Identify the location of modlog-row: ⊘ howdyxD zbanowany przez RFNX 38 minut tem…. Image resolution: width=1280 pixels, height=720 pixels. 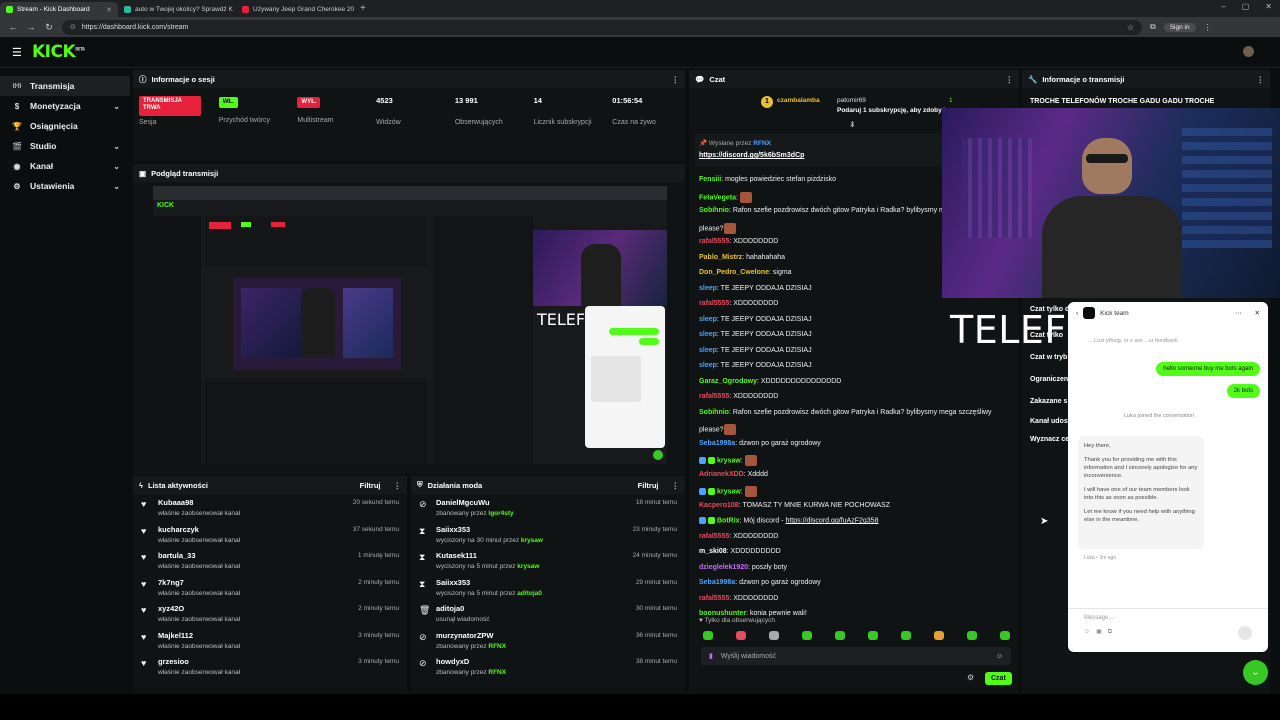
(548, 666).